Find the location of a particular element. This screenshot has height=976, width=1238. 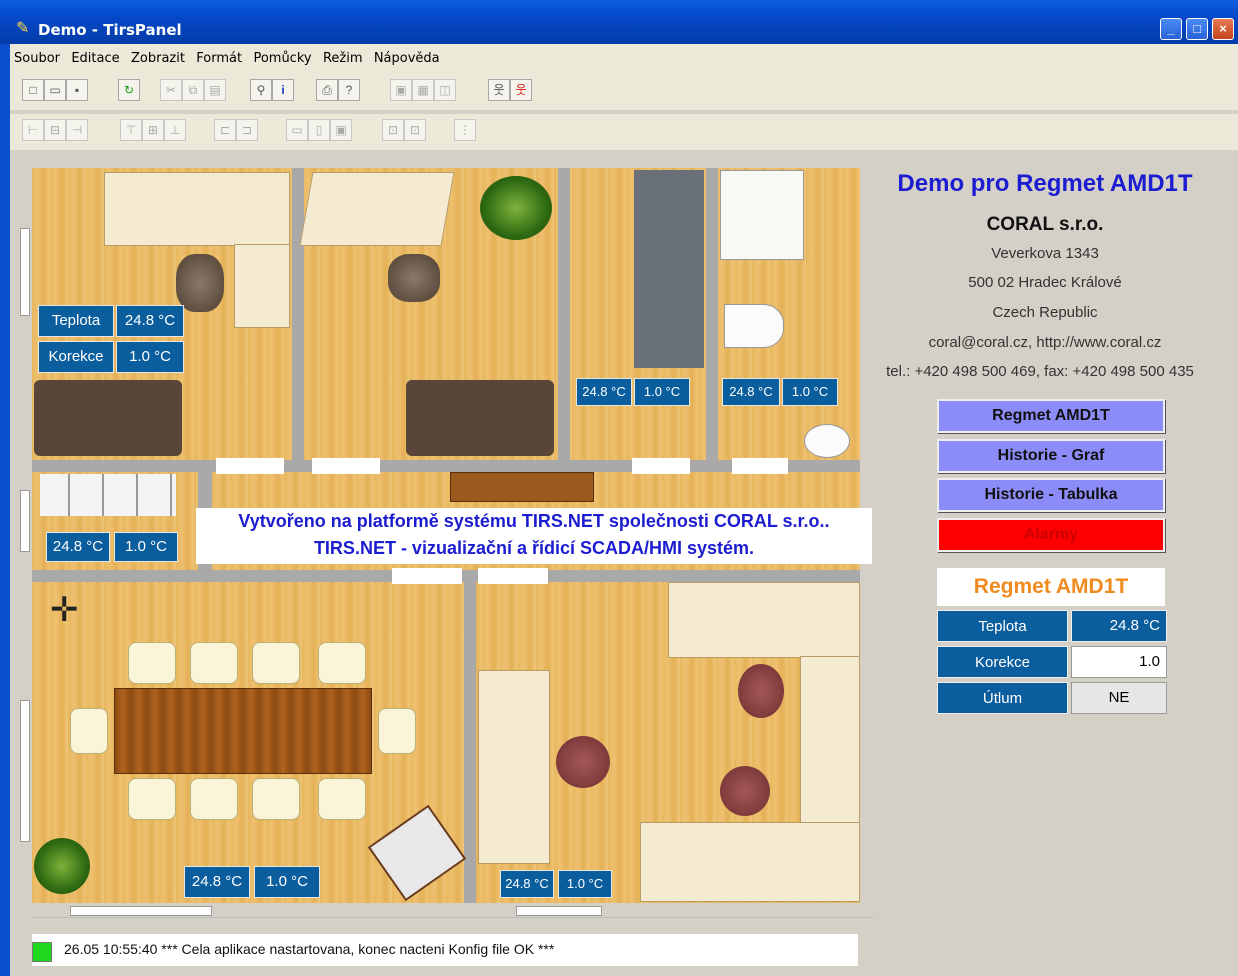

refresh-icon: ↻ is located at coordinates (129, 90).